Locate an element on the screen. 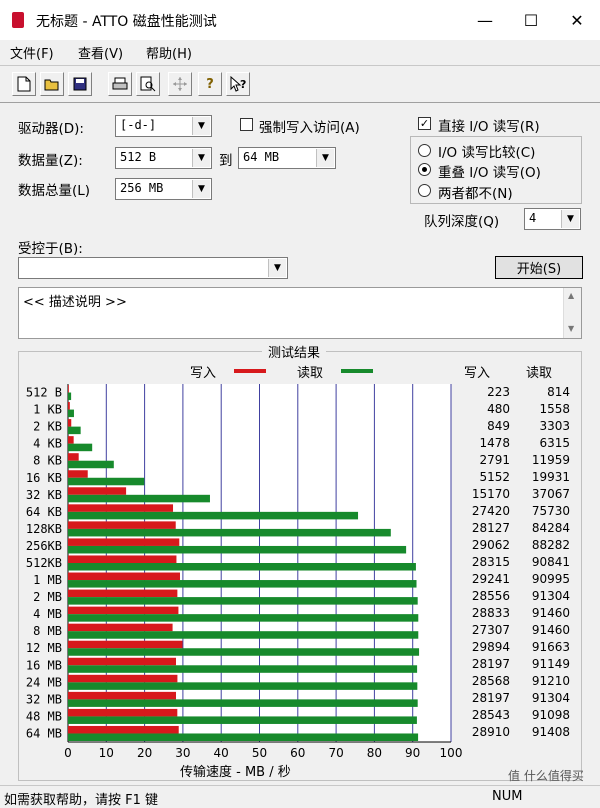 The height and width of the screenshot is (808, 600). menu-divider is located at coordinates (300, 65).